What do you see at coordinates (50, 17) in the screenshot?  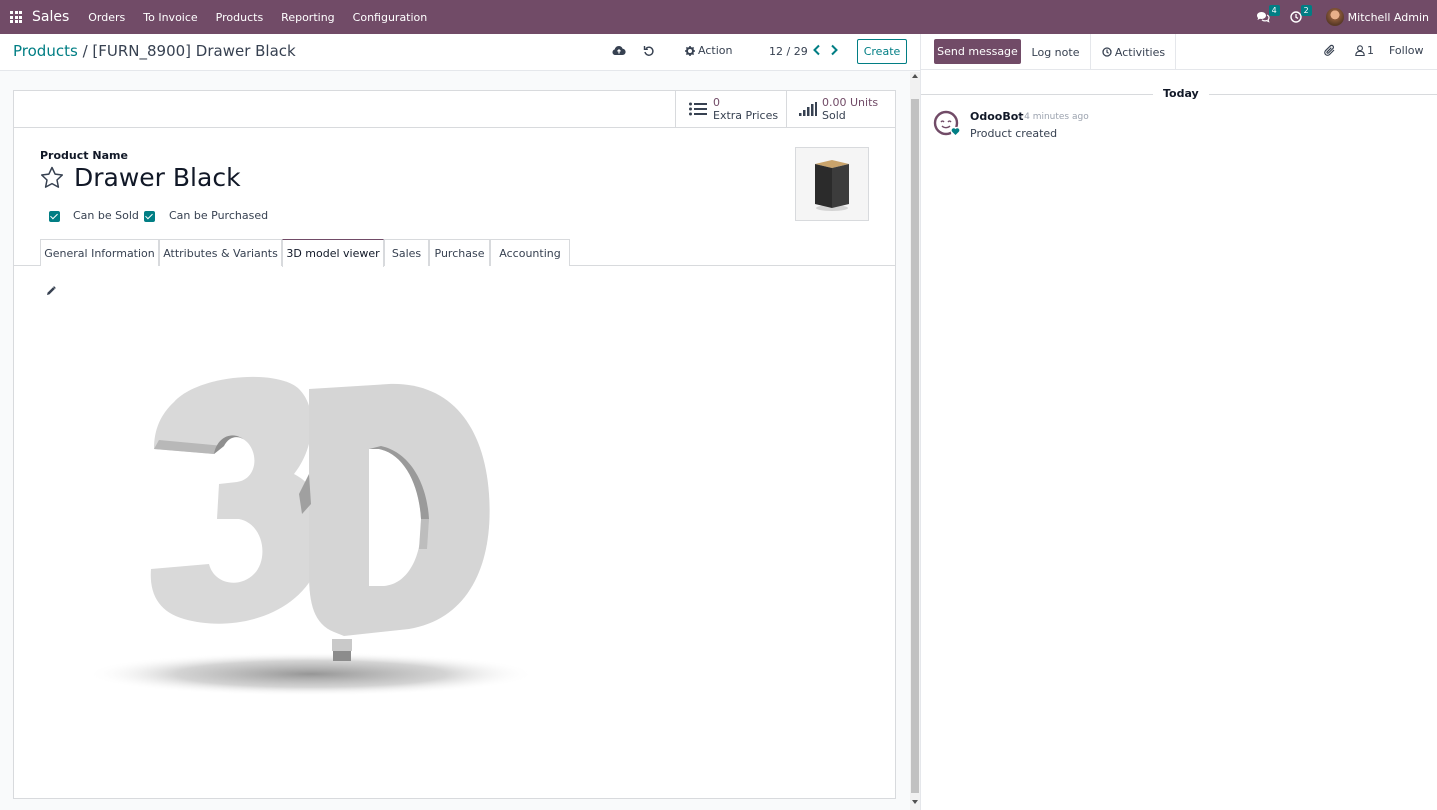 I see `app-name: Sales` at bounding box center [50, 17].